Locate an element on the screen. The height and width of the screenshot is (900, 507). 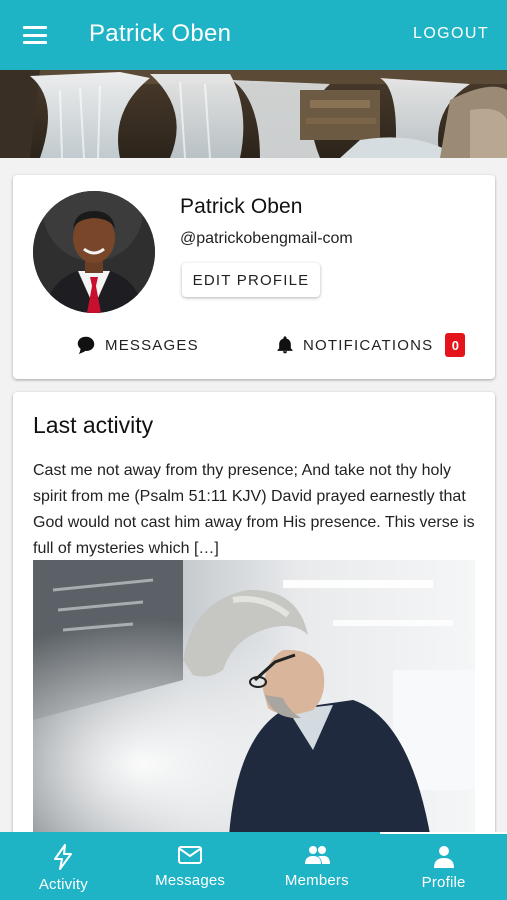
messages-button: MESSAGES is located at coordinates (137, 345).